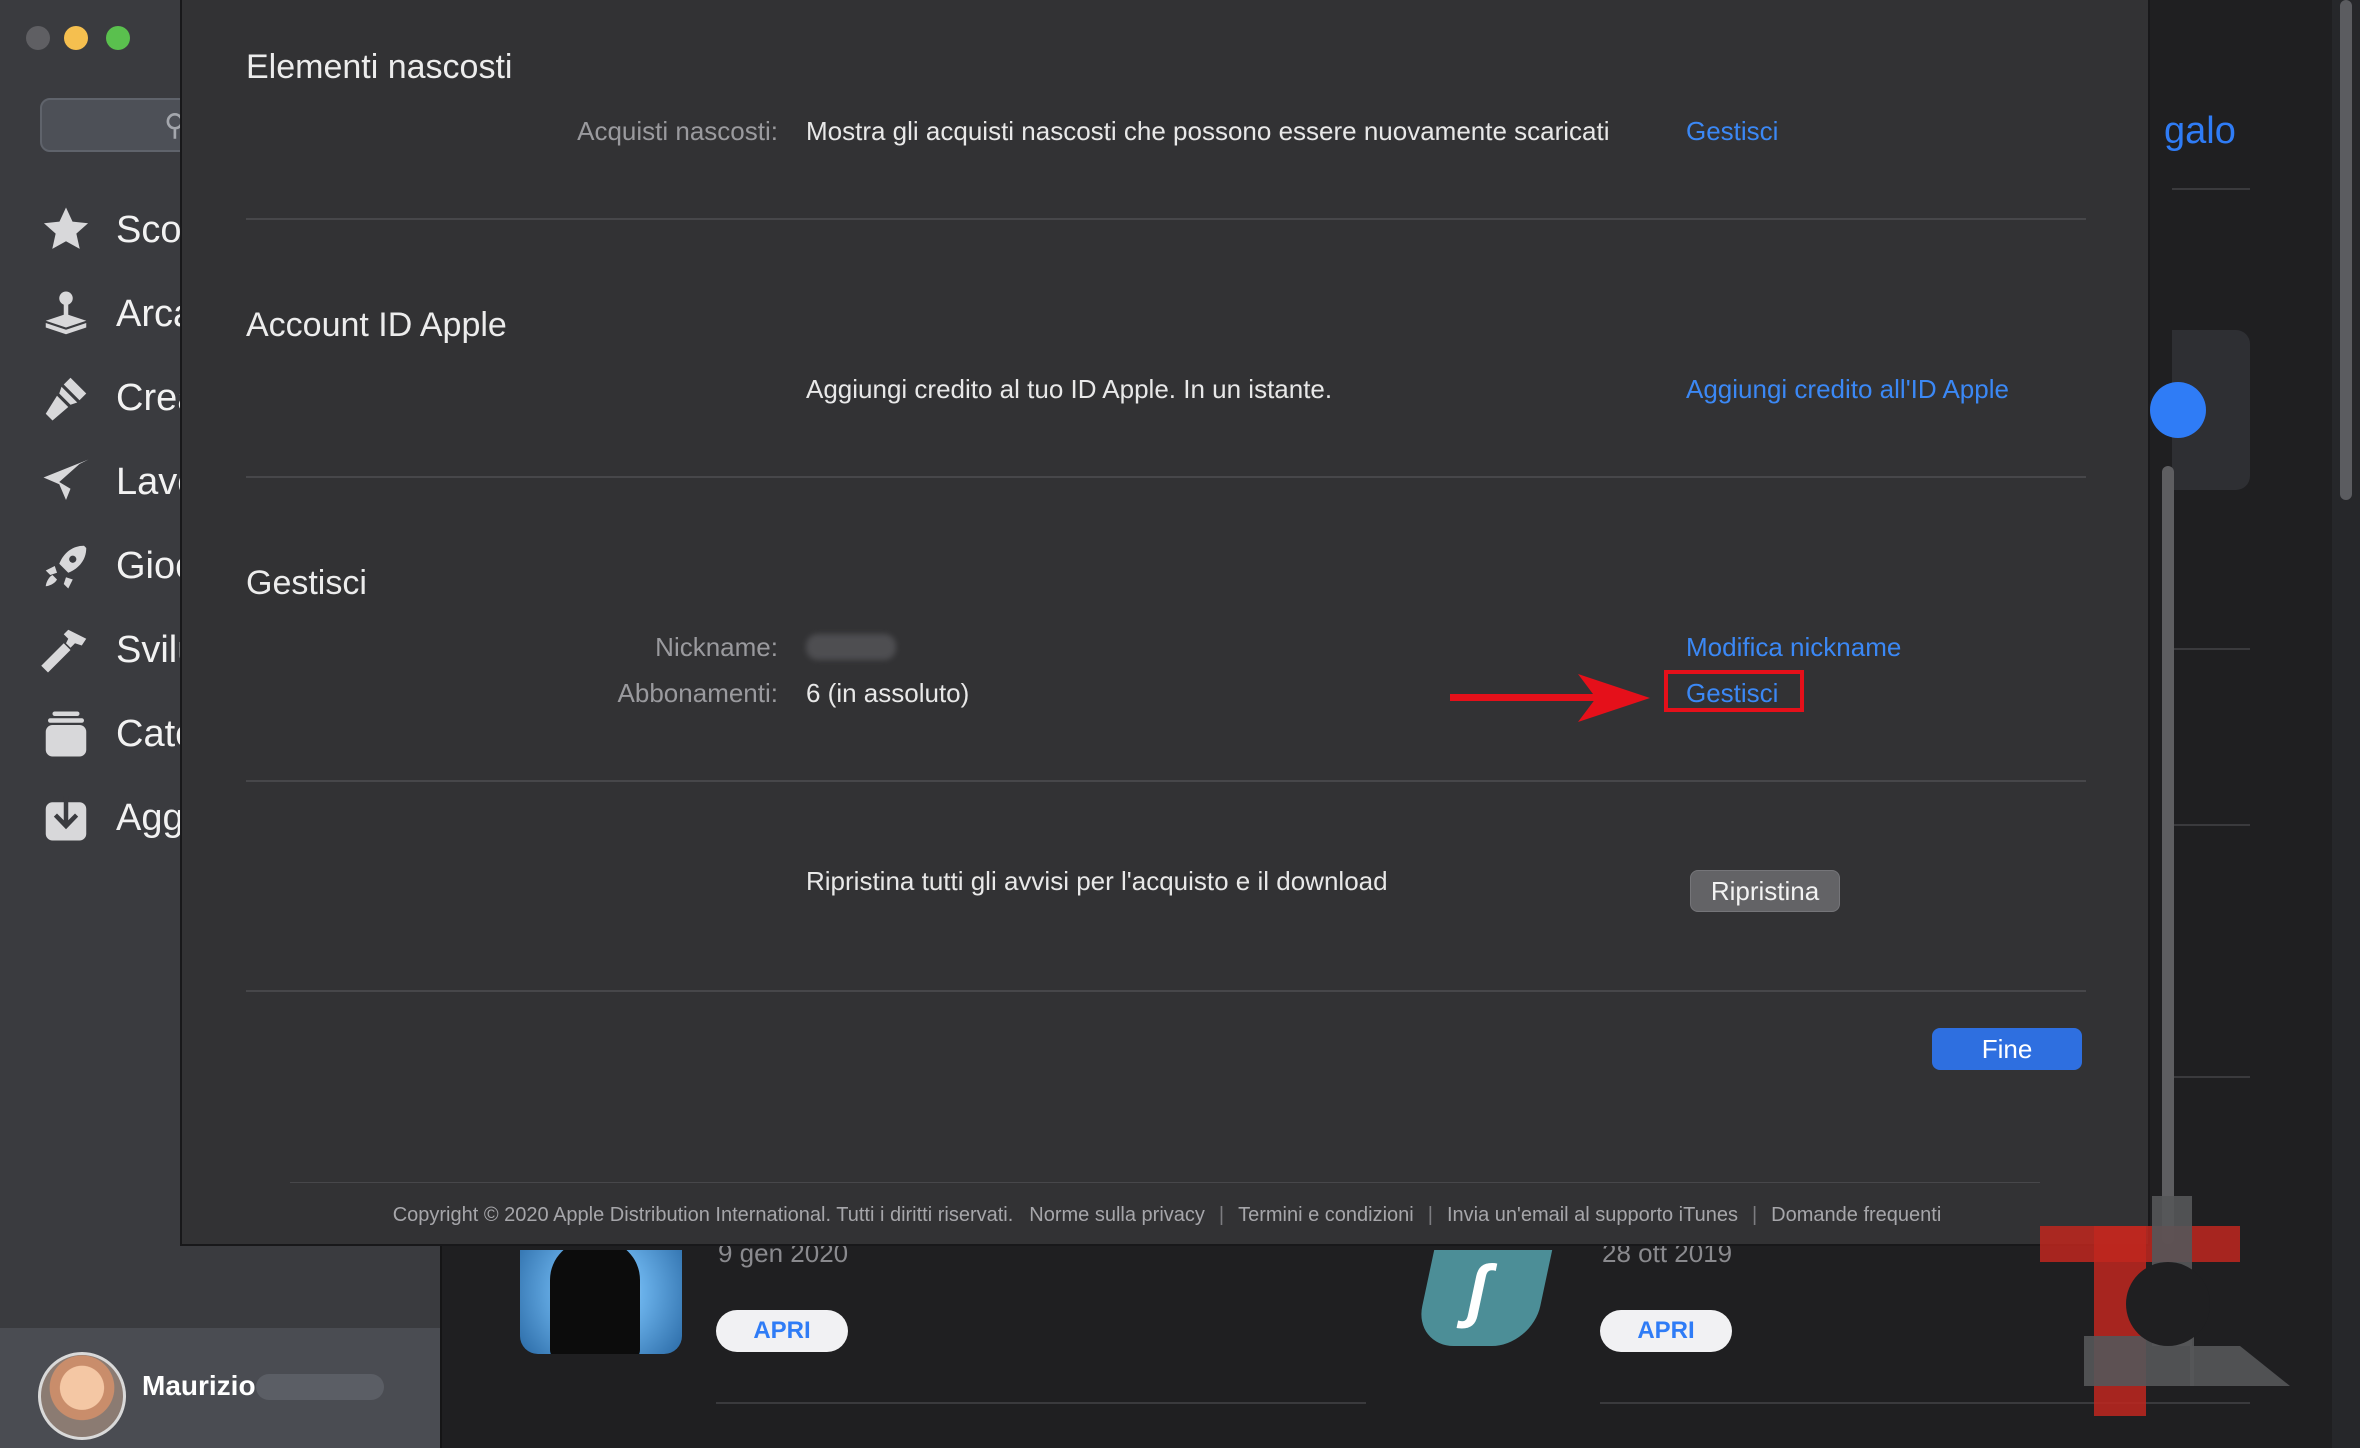 This screenshot has height=1448, width=2360. What do you see at coordinates (851, 647) in the screenshot?
I see `redacted-nickname` at bounding box center [851, 647].